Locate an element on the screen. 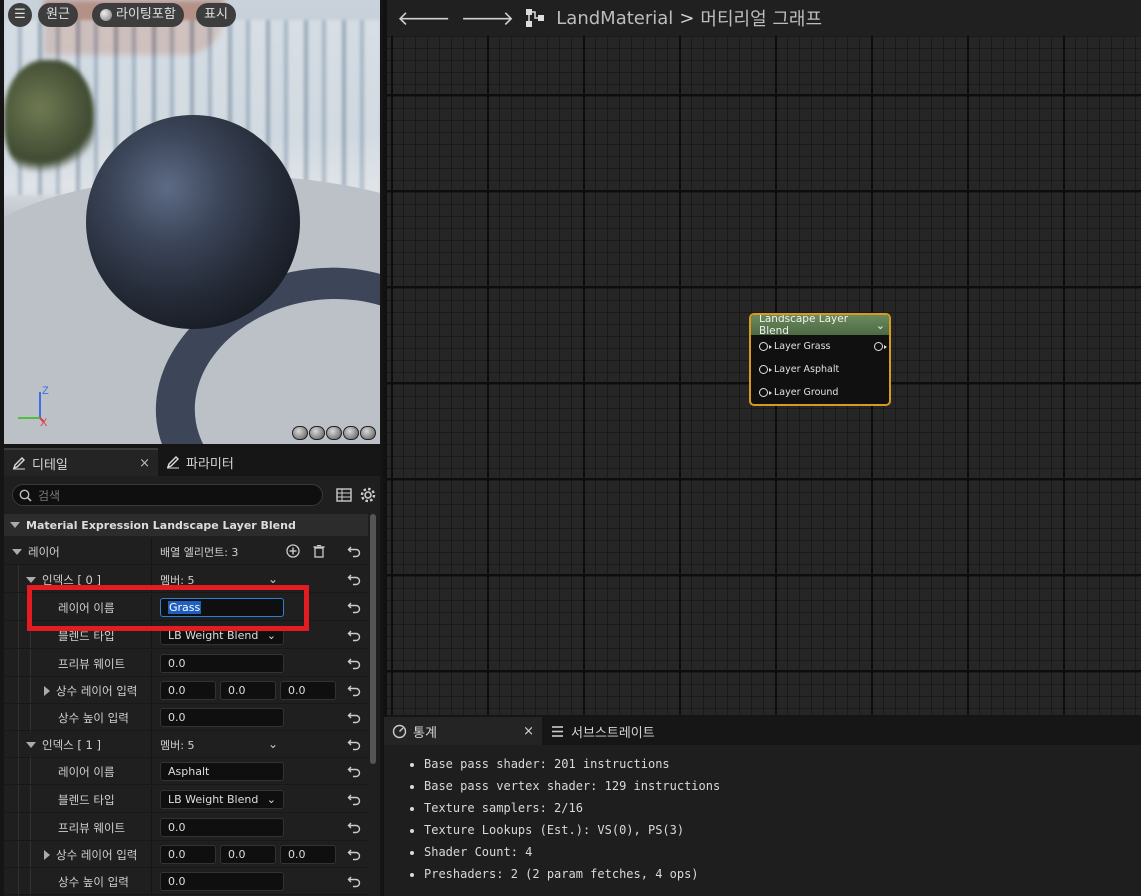 Image resolution: width=1141 pixels, height=896 pixels. const-layer-input-label: 상수 레이어 입력 is located at coordinates (97, 854).